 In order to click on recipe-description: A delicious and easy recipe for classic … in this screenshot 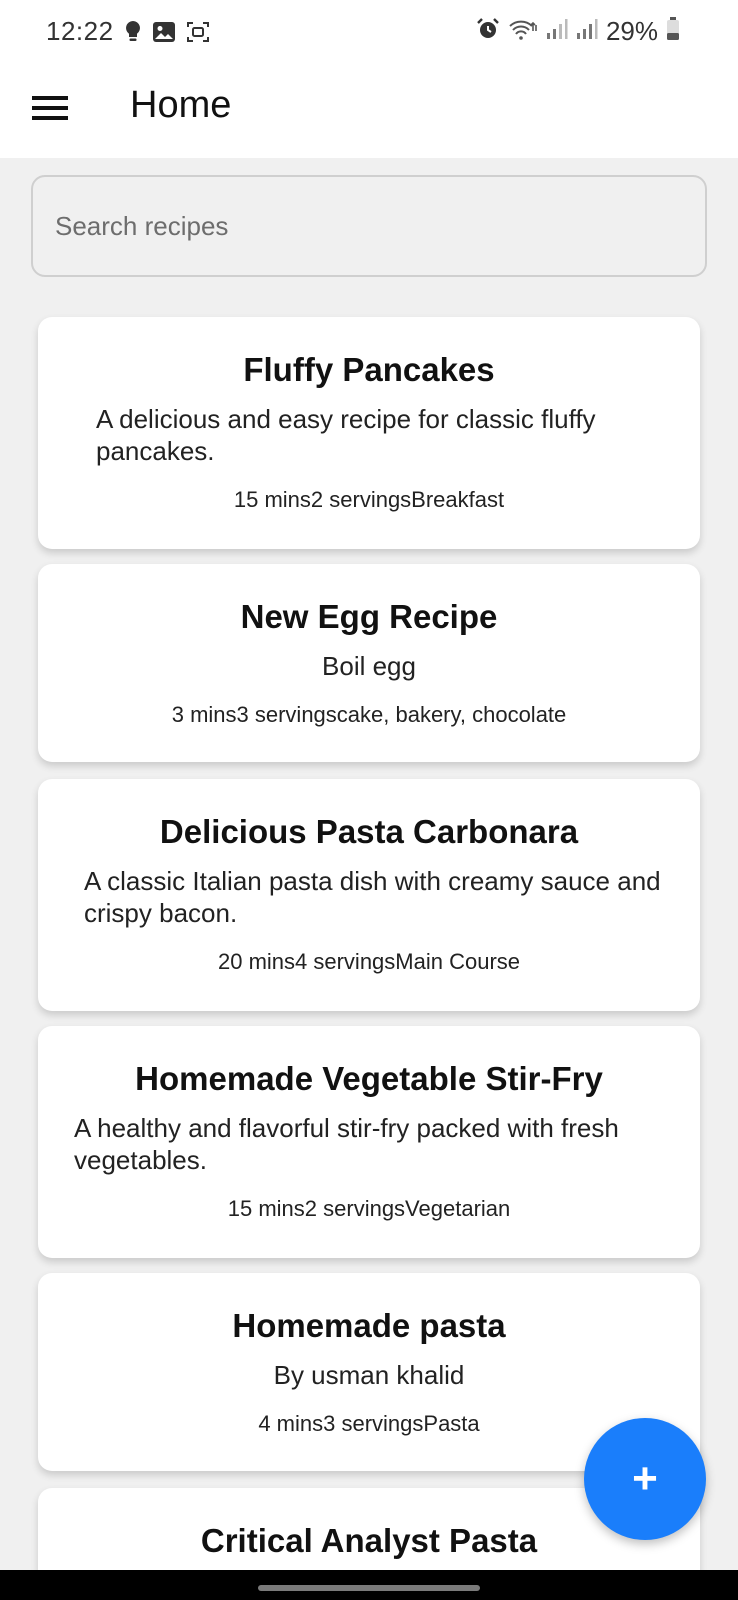, I will do `click(346, 435)`.